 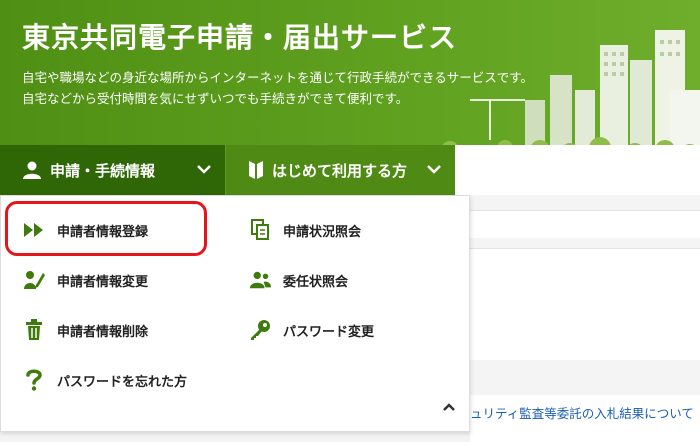 I want to click on menu-item-change-applicant: 申請者情報変更, so click(x=85, y=280).